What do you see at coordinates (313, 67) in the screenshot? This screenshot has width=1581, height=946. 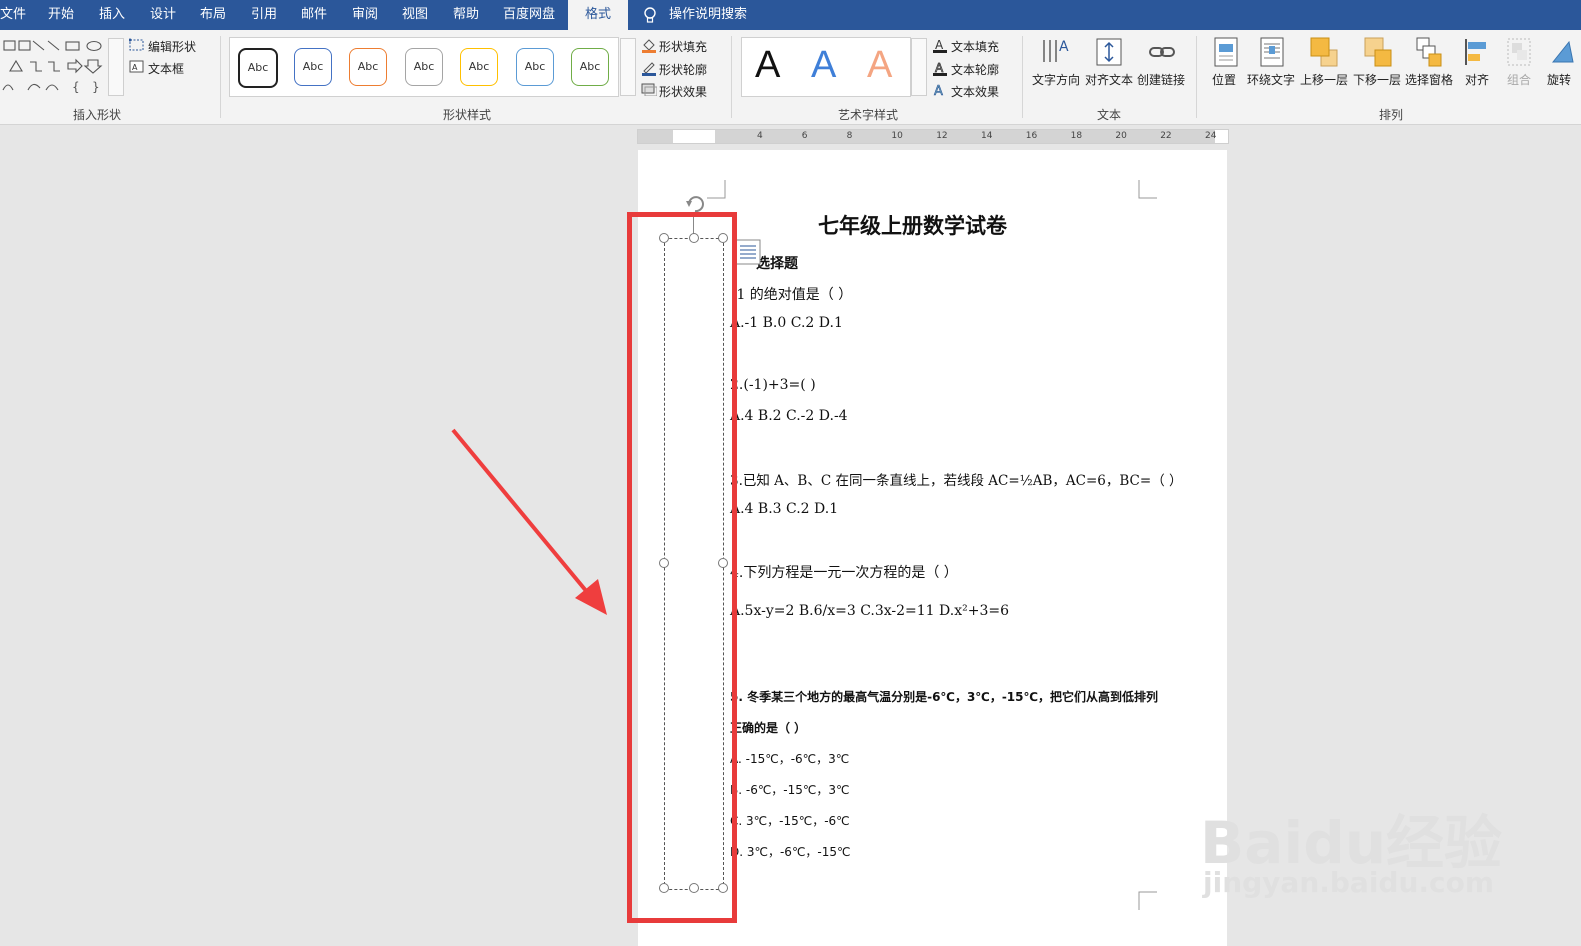 I see `shape-style-2: Abc` at bounding box center [313, 67].